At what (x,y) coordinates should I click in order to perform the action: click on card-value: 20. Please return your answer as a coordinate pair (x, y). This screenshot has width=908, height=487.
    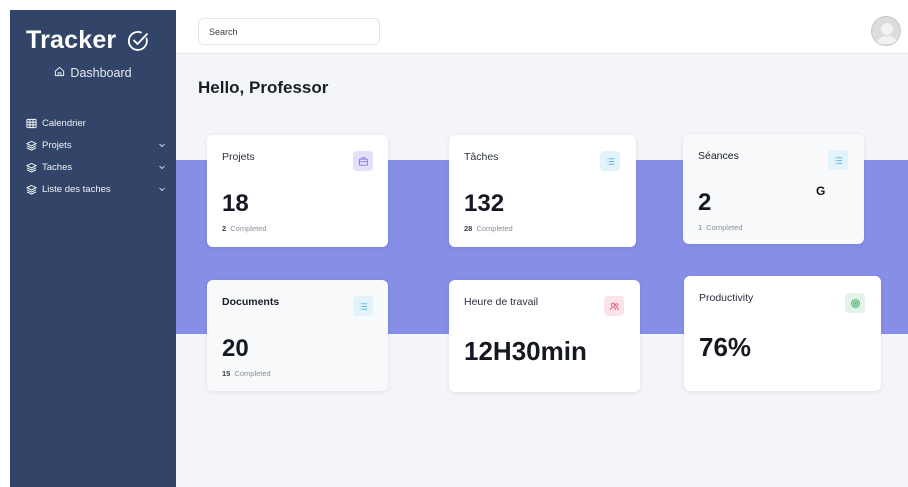
    Looking at the image, I should click on (235, 348).